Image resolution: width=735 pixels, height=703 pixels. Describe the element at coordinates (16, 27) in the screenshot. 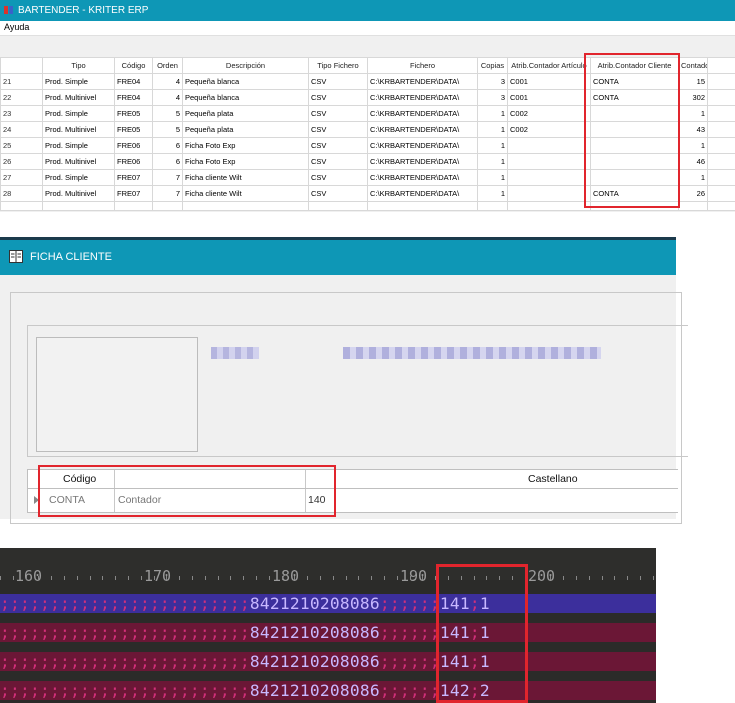

I see `menu-ayuda: Ayuda` at that location.